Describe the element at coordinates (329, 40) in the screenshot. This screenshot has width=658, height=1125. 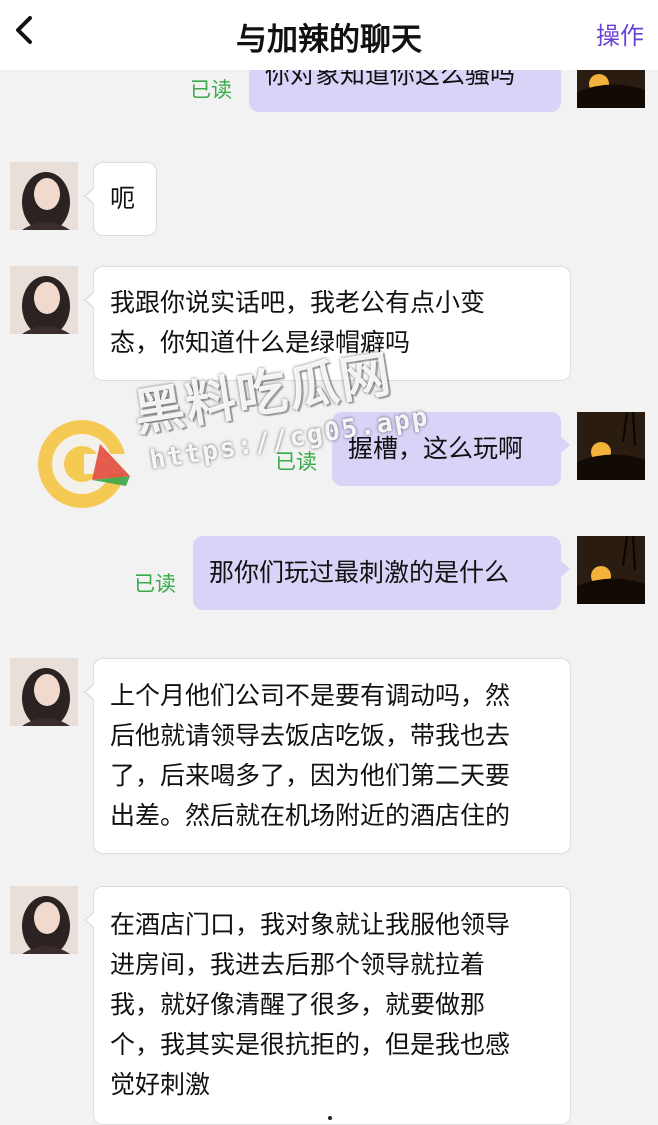
I see `page-title: 与加辣的聊天` at that location.